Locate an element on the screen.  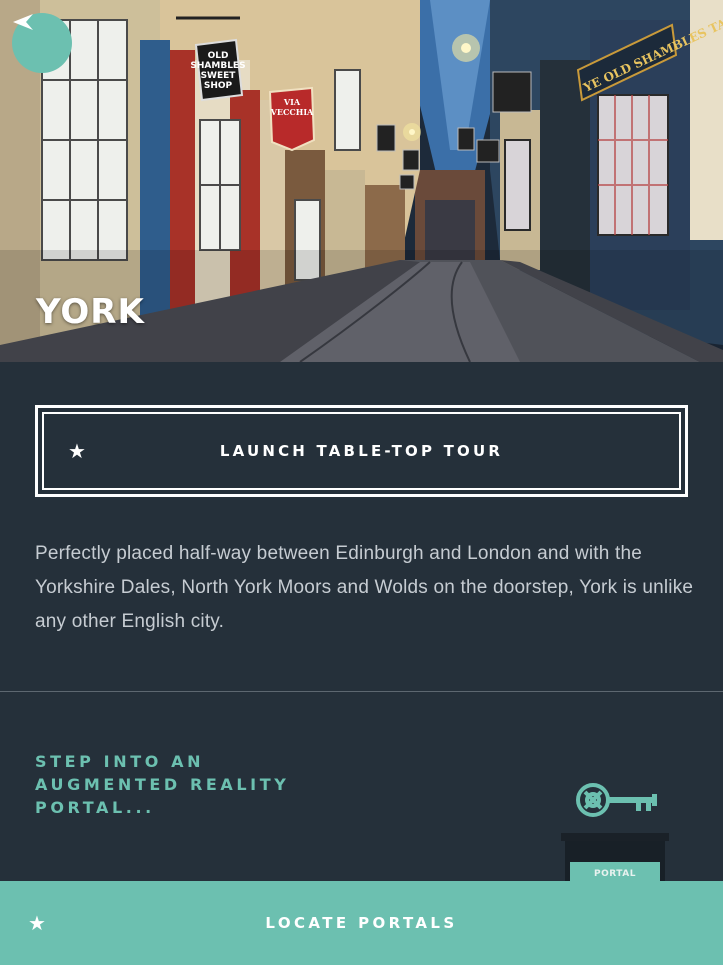
back-button is located at coordinates (42, 43).